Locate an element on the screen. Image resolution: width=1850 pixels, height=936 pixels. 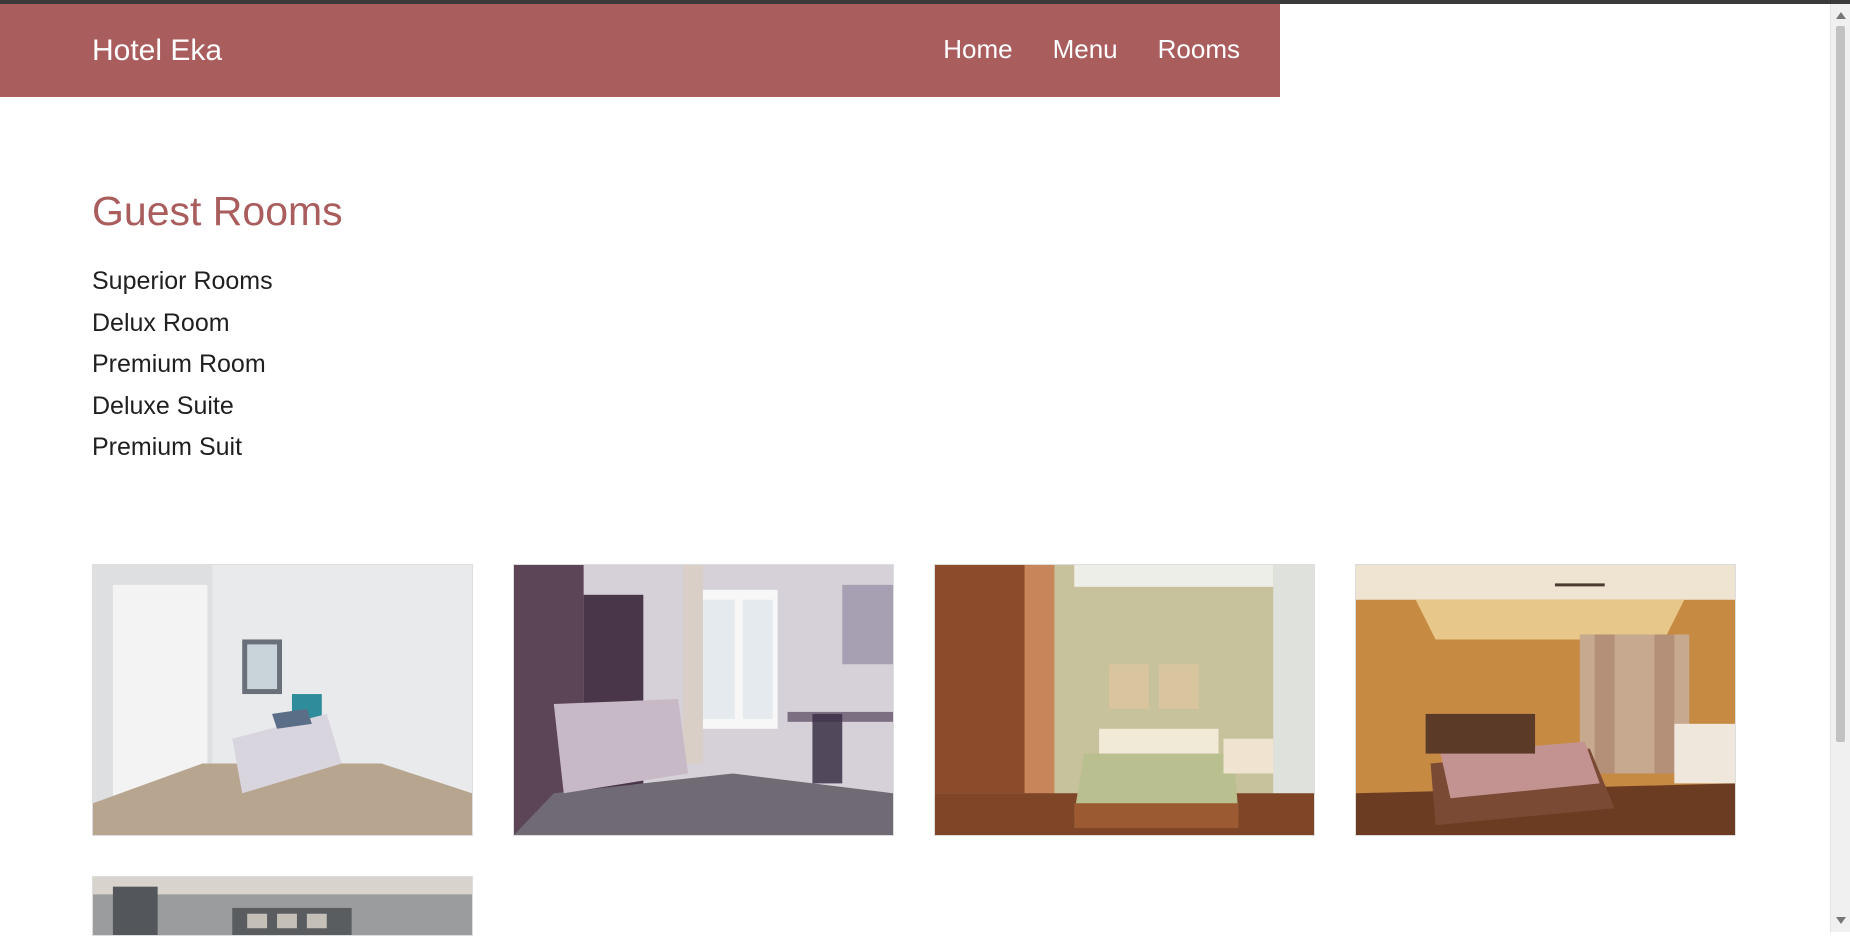
scroll-up-icon is located at coordinates (1841, 15).